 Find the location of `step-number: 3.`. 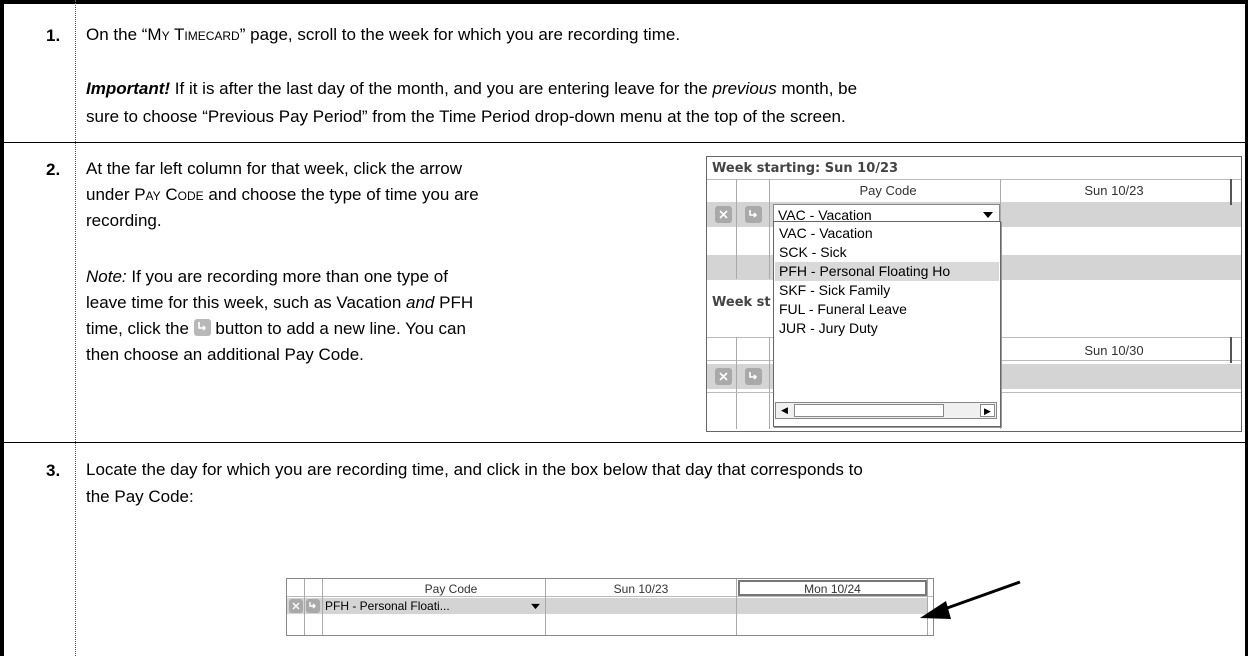

step-number: 3. is located at coordinates (53, 470).